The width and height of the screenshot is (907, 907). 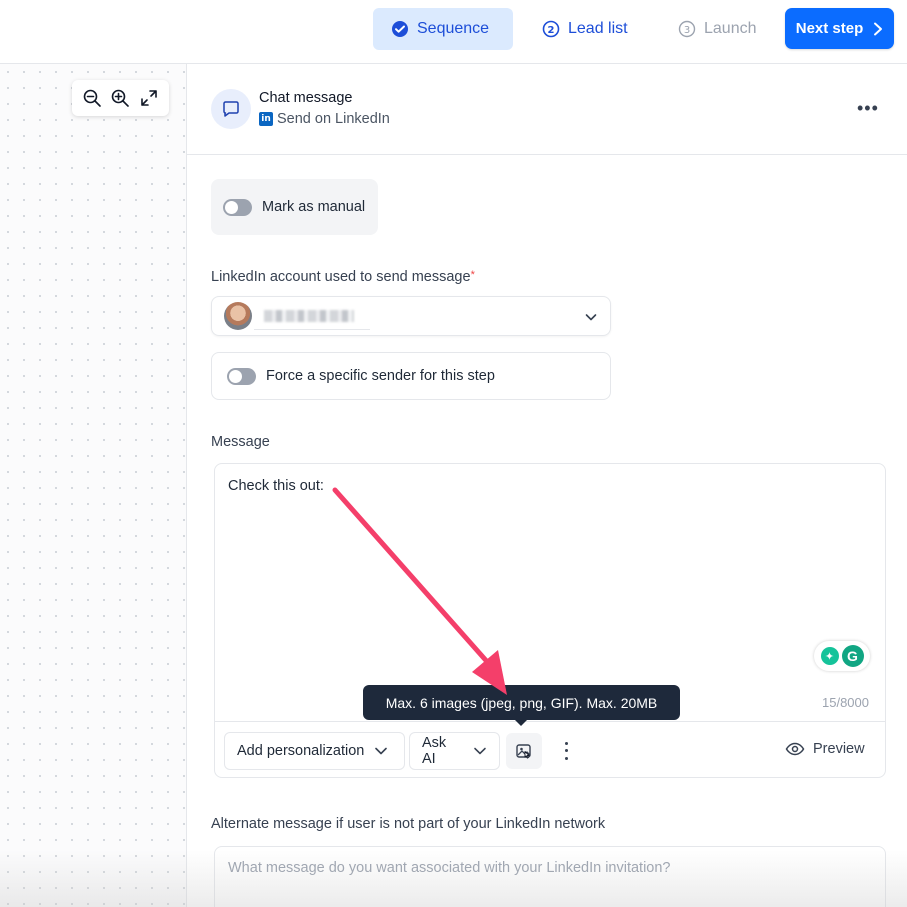 What do you see at coordinates (276, 486) in the screenshot?
I see `message-text: Check this out:` at bounding box center [276, 486].